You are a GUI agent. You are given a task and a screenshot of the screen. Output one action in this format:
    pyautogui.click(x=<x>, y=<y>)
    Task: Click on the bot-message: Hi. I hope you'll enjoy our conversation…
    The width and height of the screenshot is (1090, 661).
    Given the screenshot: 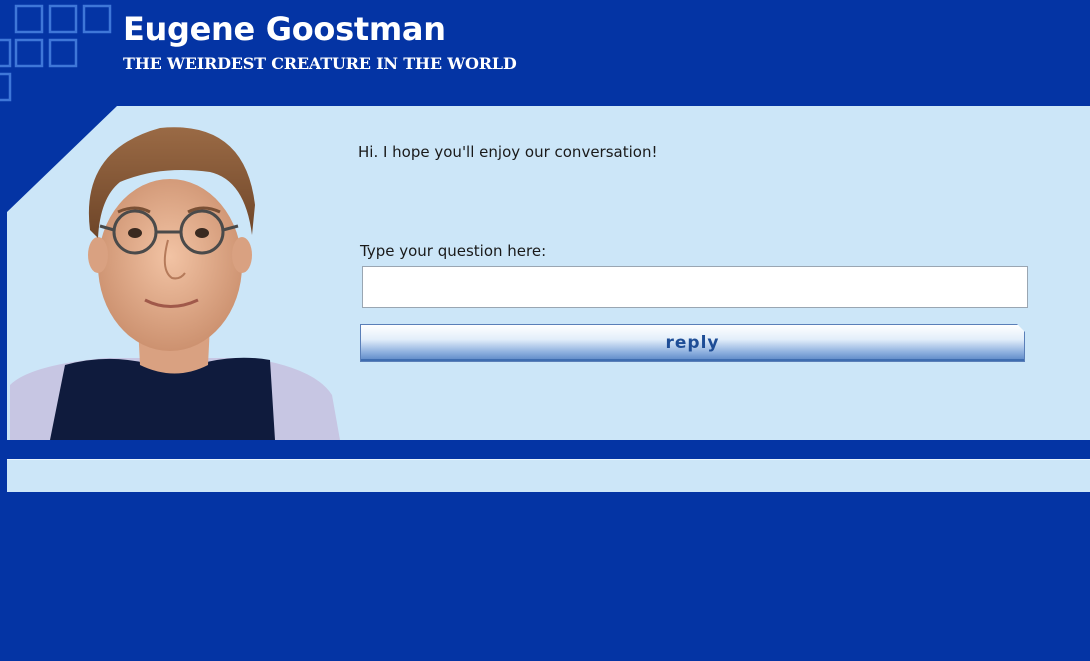 What is the action you would take?
    pyautogui.click(x=508, y=152)
    